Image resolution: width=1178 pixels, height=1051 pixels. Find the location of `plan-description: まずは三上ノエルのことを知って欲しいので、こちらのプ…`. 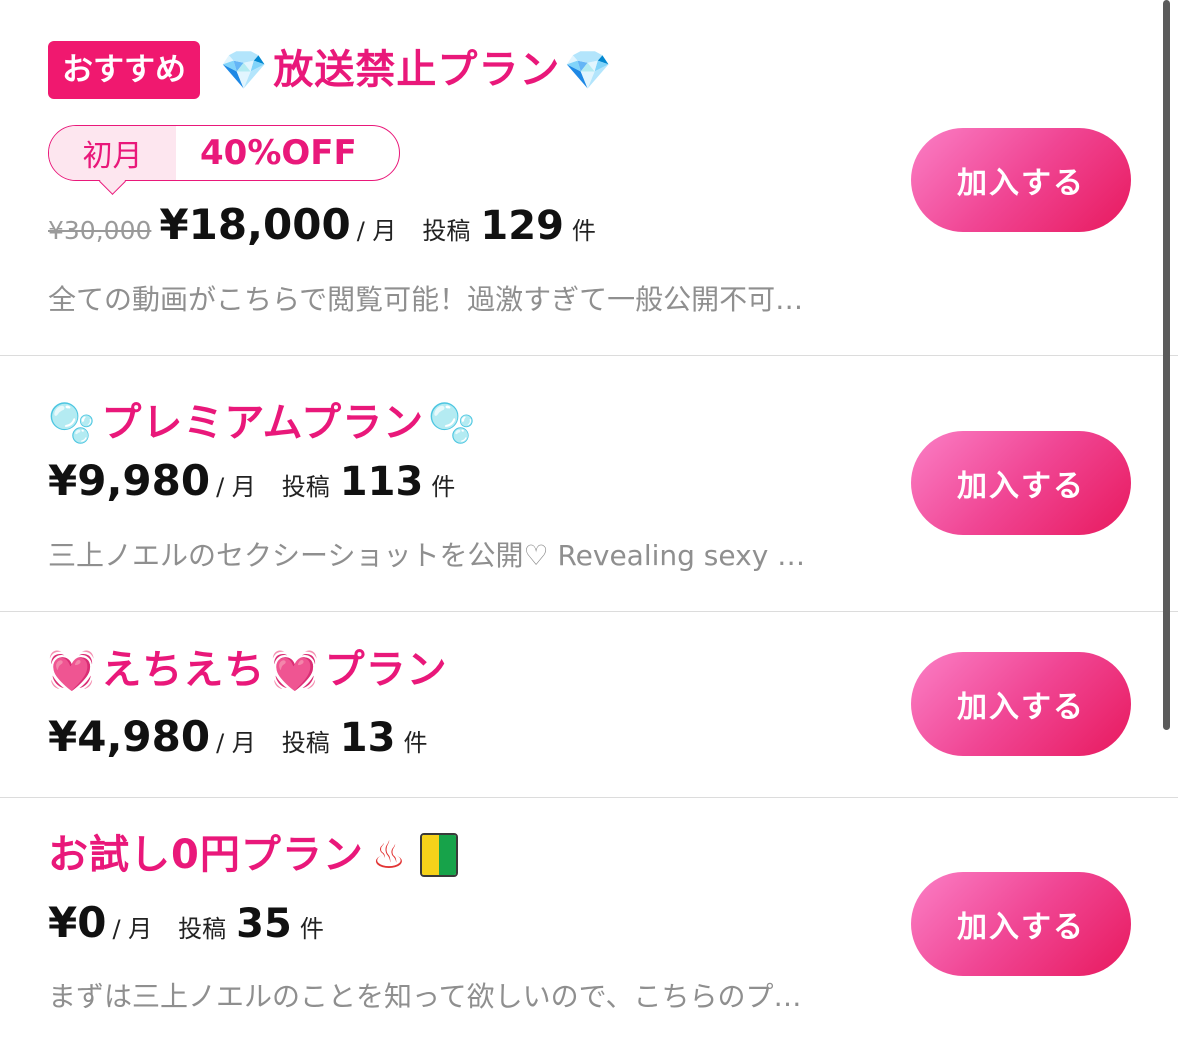

plan-description: まずは三上ノエルのことを知って欲しいので、こちらのプ… is located at coordinates (425, 996).